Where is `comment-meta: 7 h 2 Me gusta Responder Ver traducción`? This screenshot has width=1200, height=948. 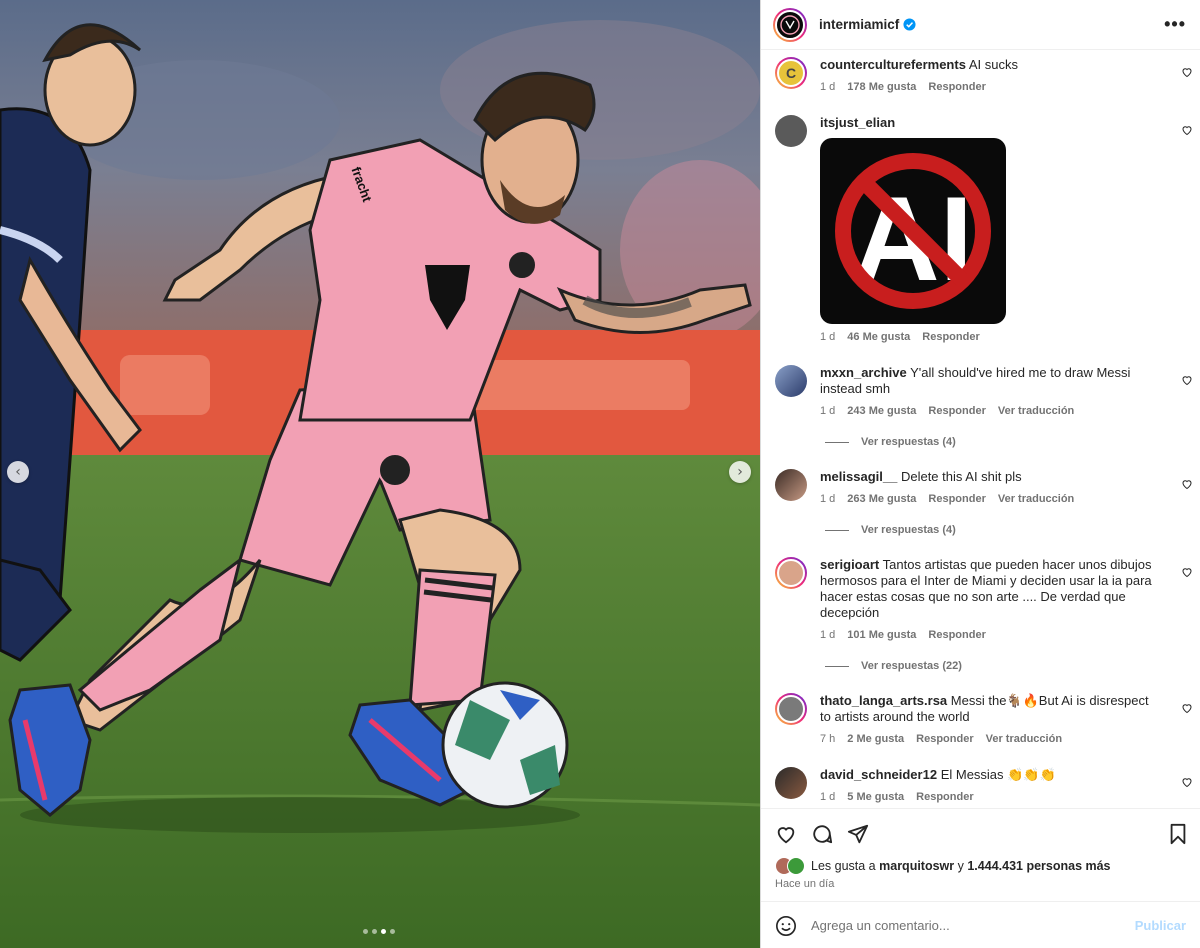 comment-meta: 7 h 2 Me gusta Responder Ver traducción is located at coordinates (941, 739).